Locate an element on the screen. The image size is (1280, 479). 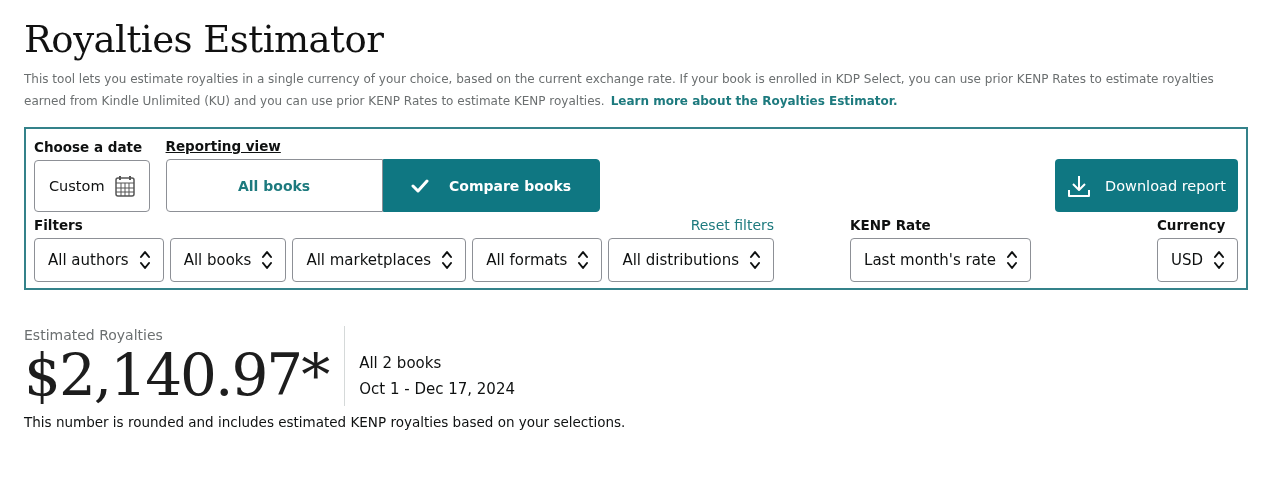
books-count: All 2 books is located at coordinates (401, 363).